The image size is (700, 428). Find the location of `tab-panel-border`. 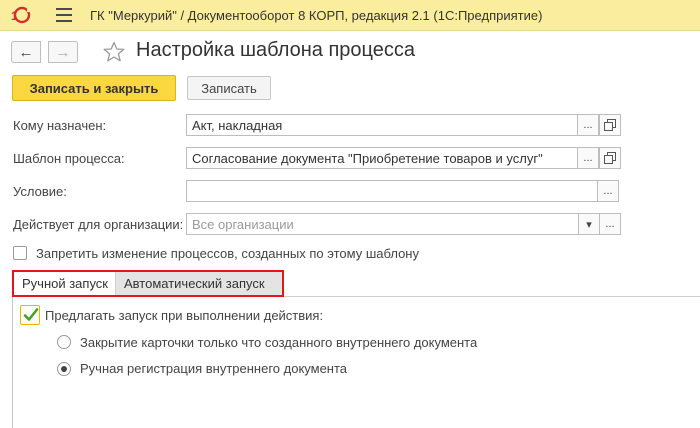

tab-panel-border is located at coordinates (492, 296).